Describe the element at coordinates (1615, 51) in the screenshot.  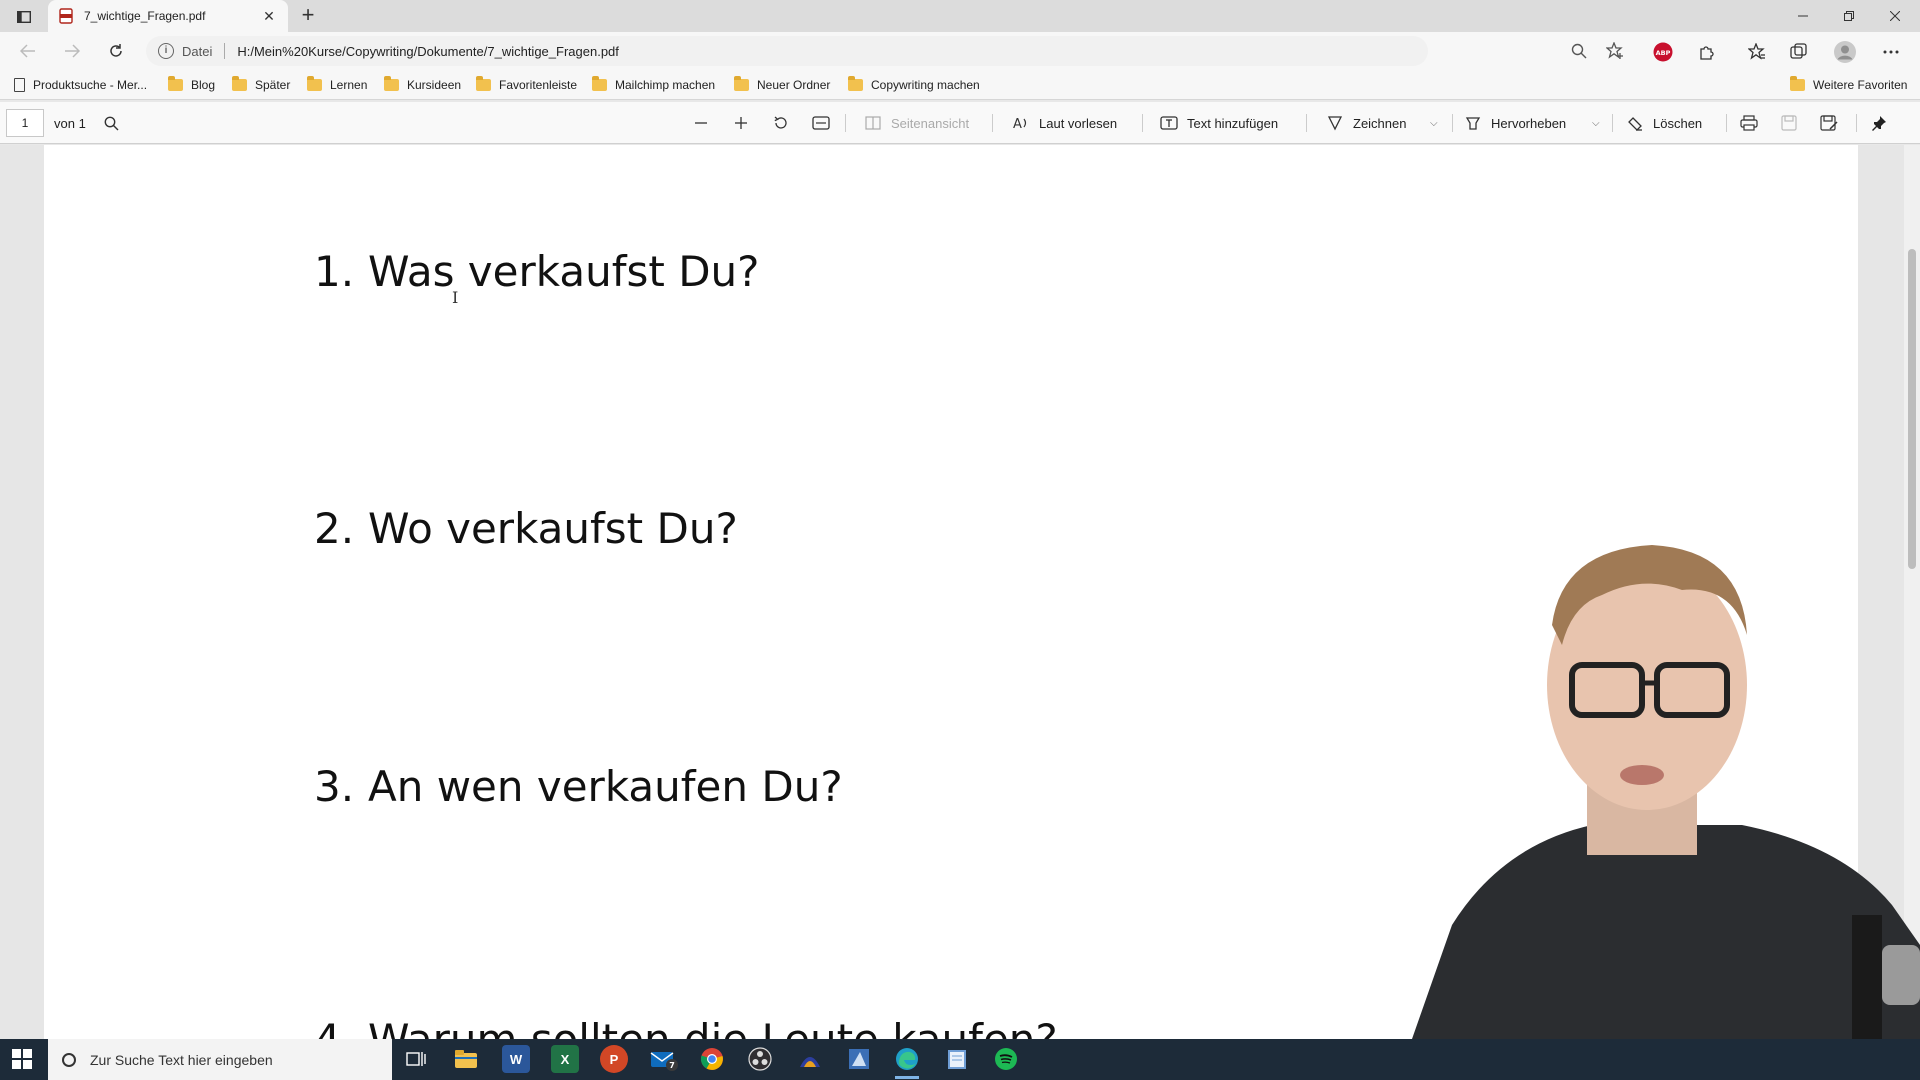
I see `add-favorite-icon` at that location.